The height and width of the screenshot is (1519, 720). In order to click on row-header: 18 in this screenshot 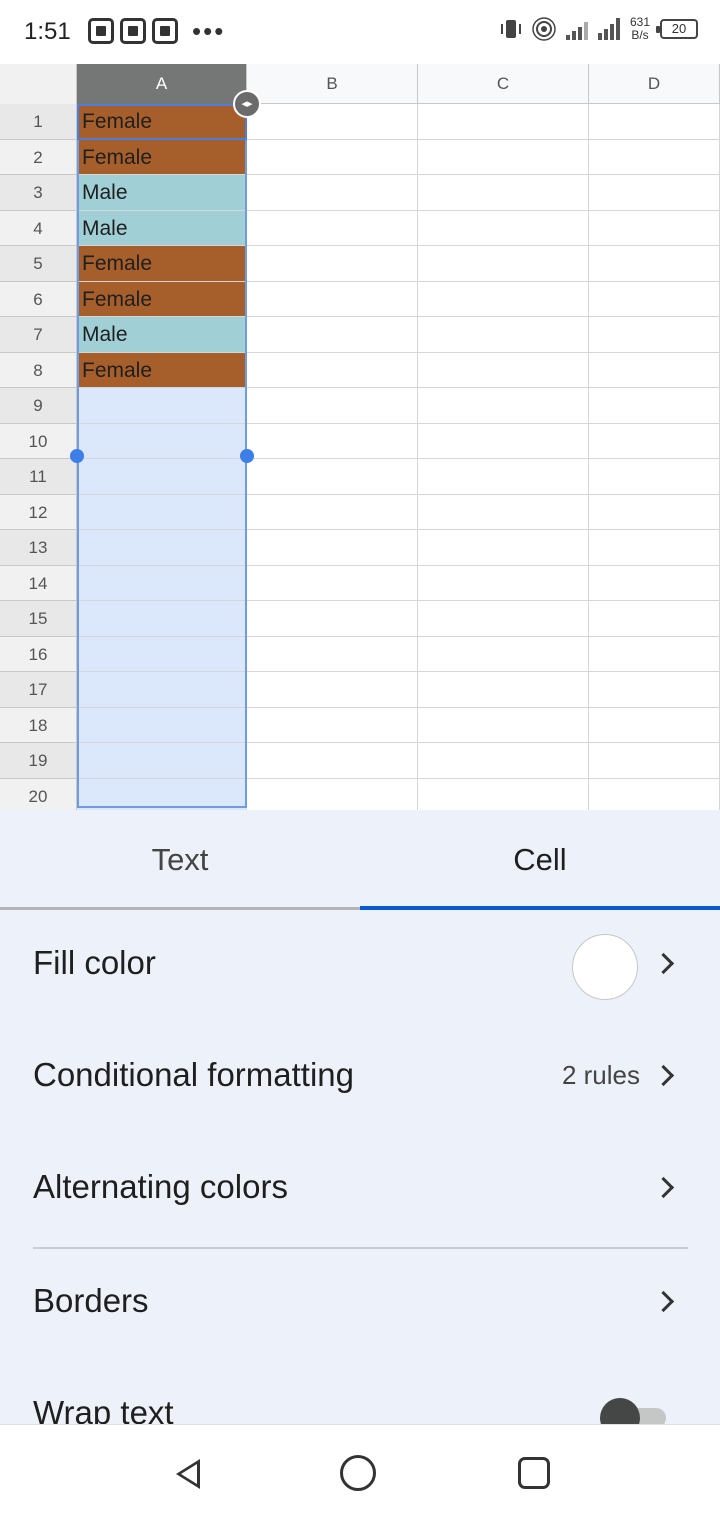, I will do `click(38, 725)`.